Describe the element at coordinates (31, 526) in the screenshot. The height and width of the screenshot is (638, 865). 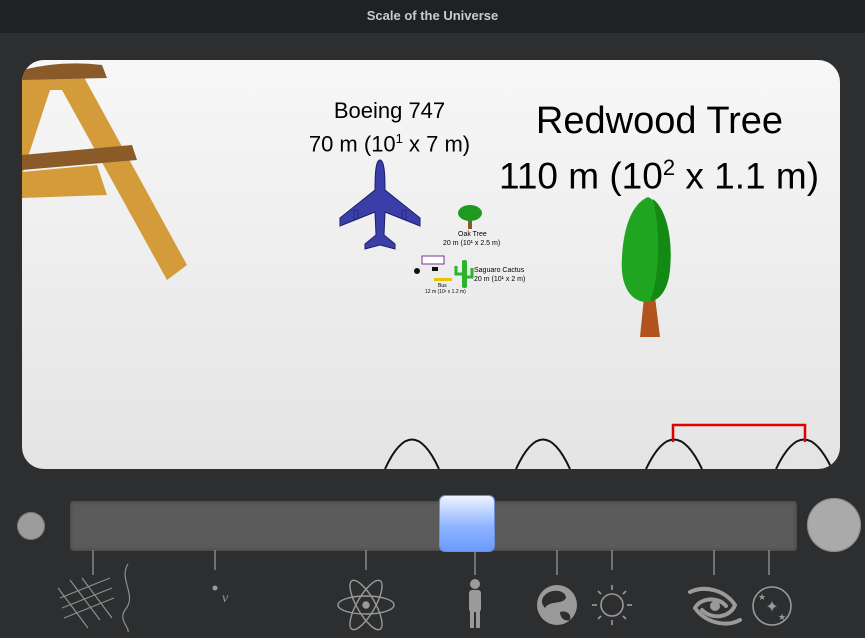
I see `zoom-out-button` at that location.